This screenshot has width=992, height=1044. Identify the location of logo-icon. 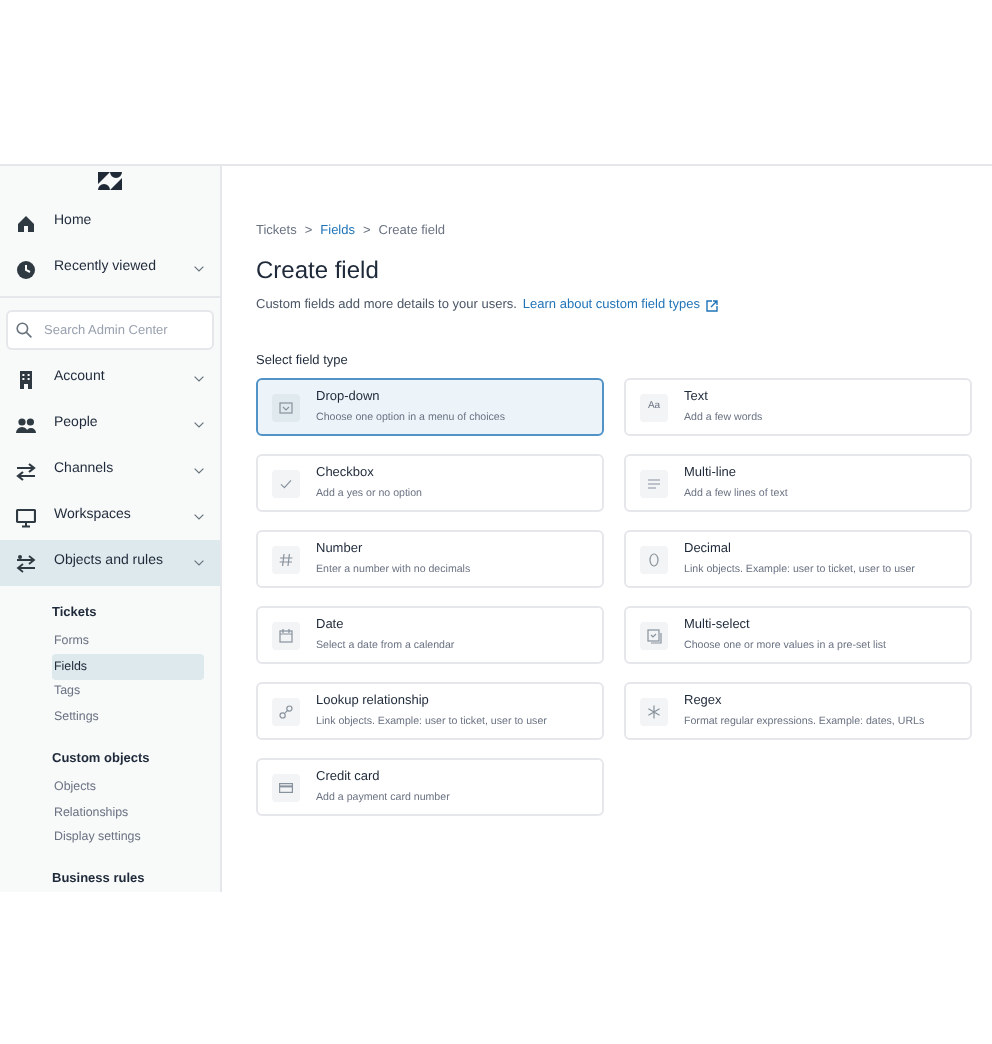
(110, 181).